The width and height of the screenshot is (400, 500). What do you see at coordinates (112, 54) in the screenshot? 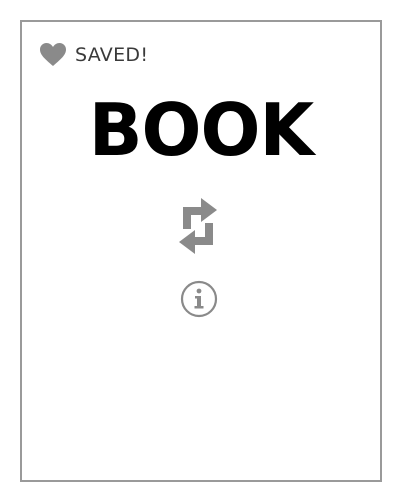
I see `saved-label: SAVED!` at bounding box center [112, 54].